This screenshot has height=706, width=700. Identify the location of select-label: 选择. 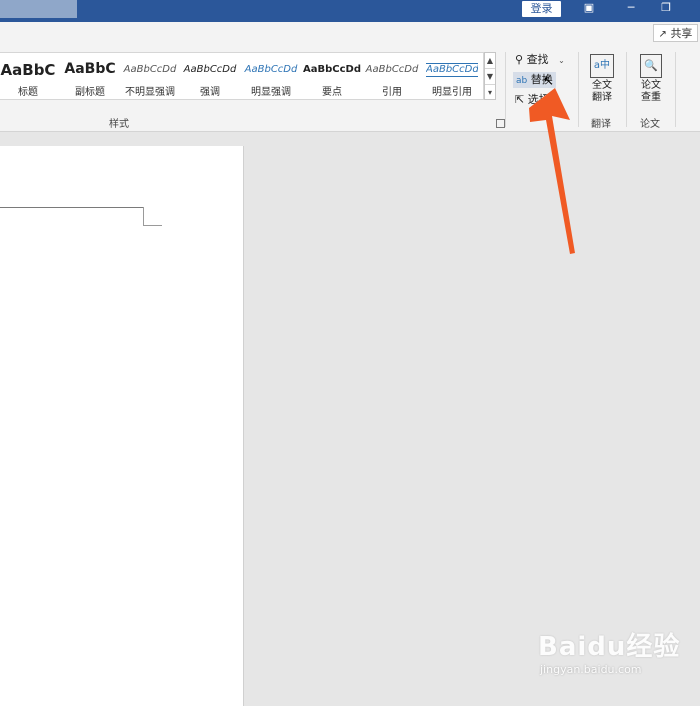
(538, 99).